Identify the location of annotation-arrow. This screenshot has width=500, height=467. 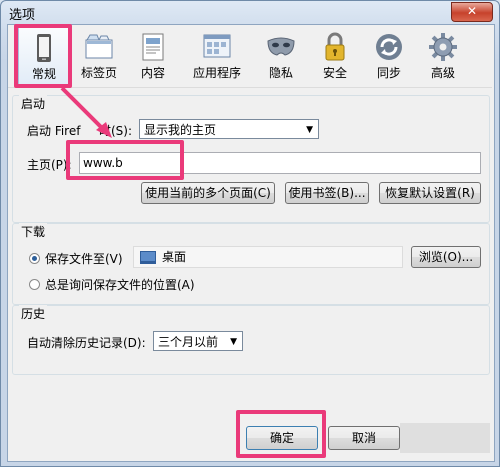
(86, 112).